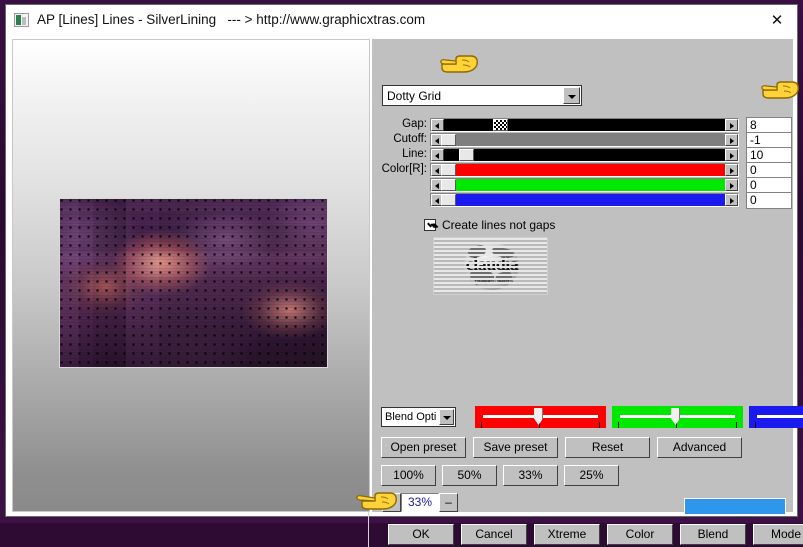 Image resolution: width=803 pixels, height=547 pixels. What do you see at coordinates (777, 21) in the screenshot?
I see `close-icon: ✕` at bounding box center [777, 21].